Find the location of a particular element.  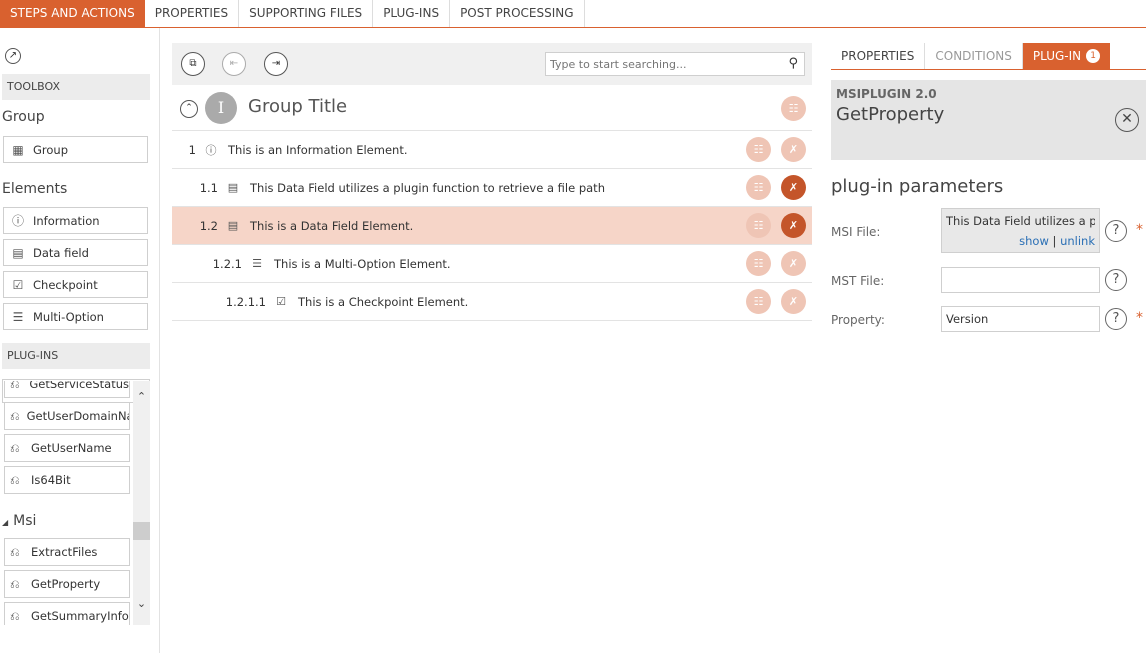

plugin-item-getservicestatus: ⎌ GetServiceStatus is located at coordinates (67, 389).